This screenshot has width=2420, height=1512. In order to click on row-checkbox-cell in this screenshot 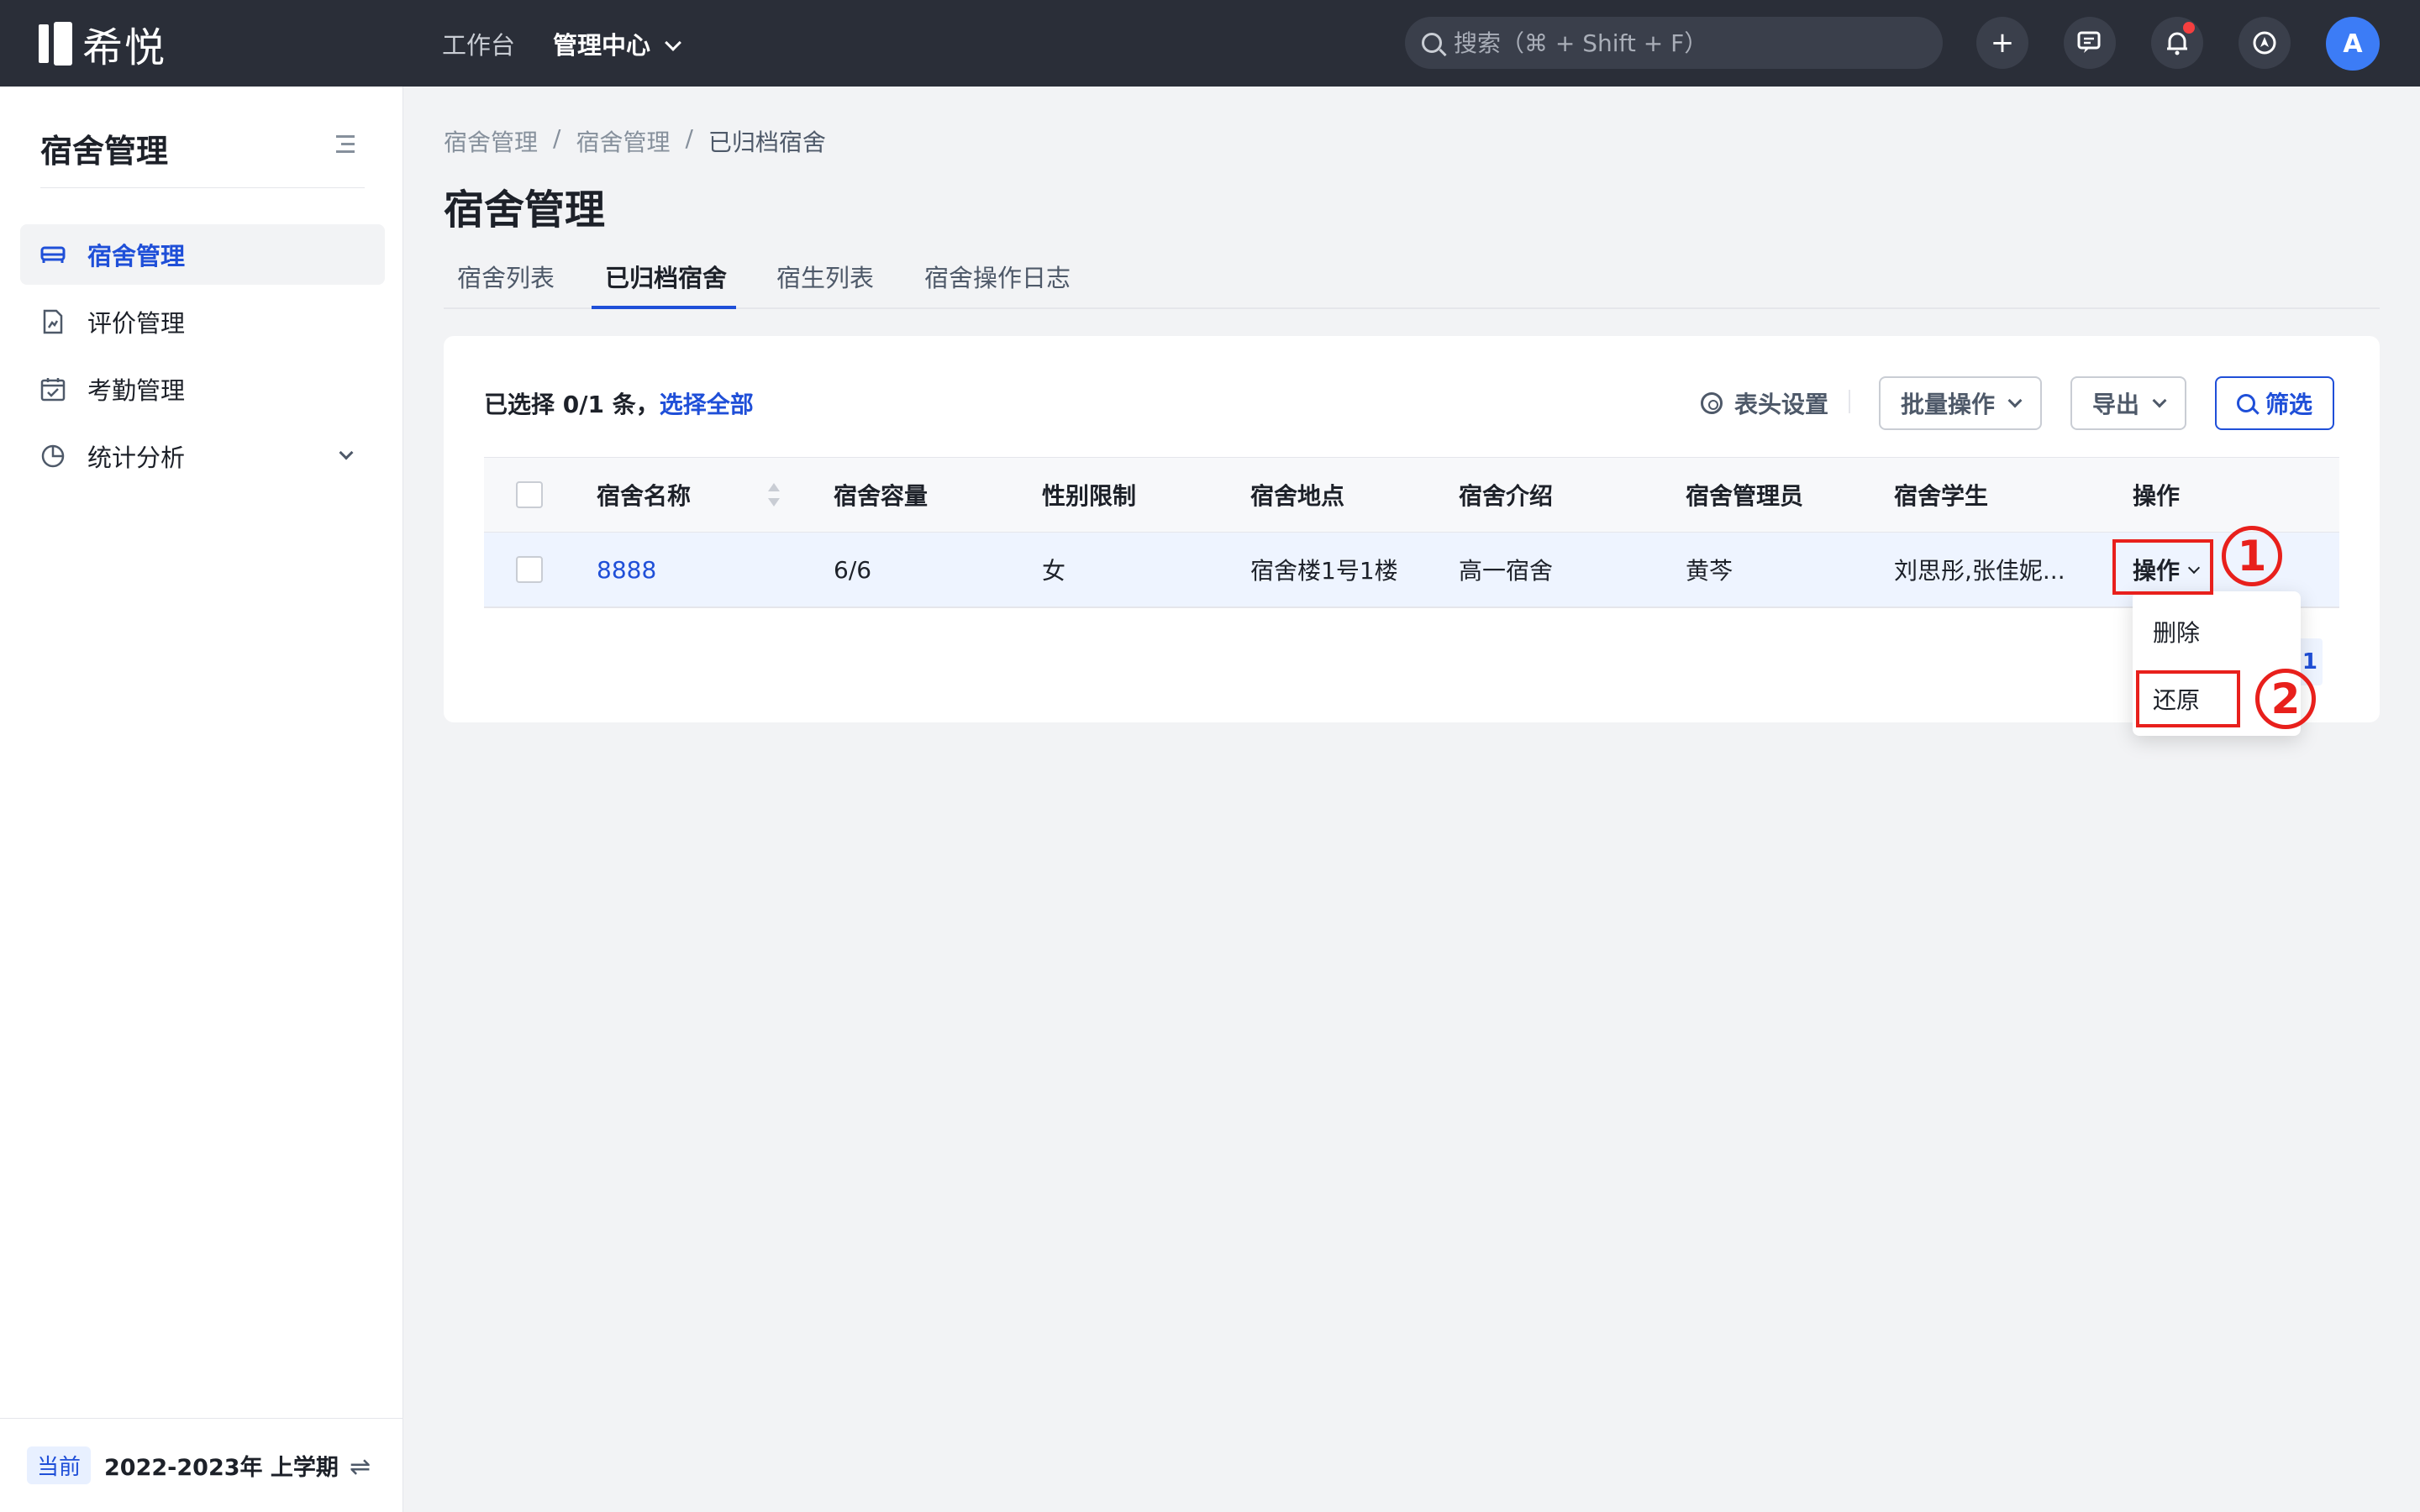, I will do `click(529, 569)`.